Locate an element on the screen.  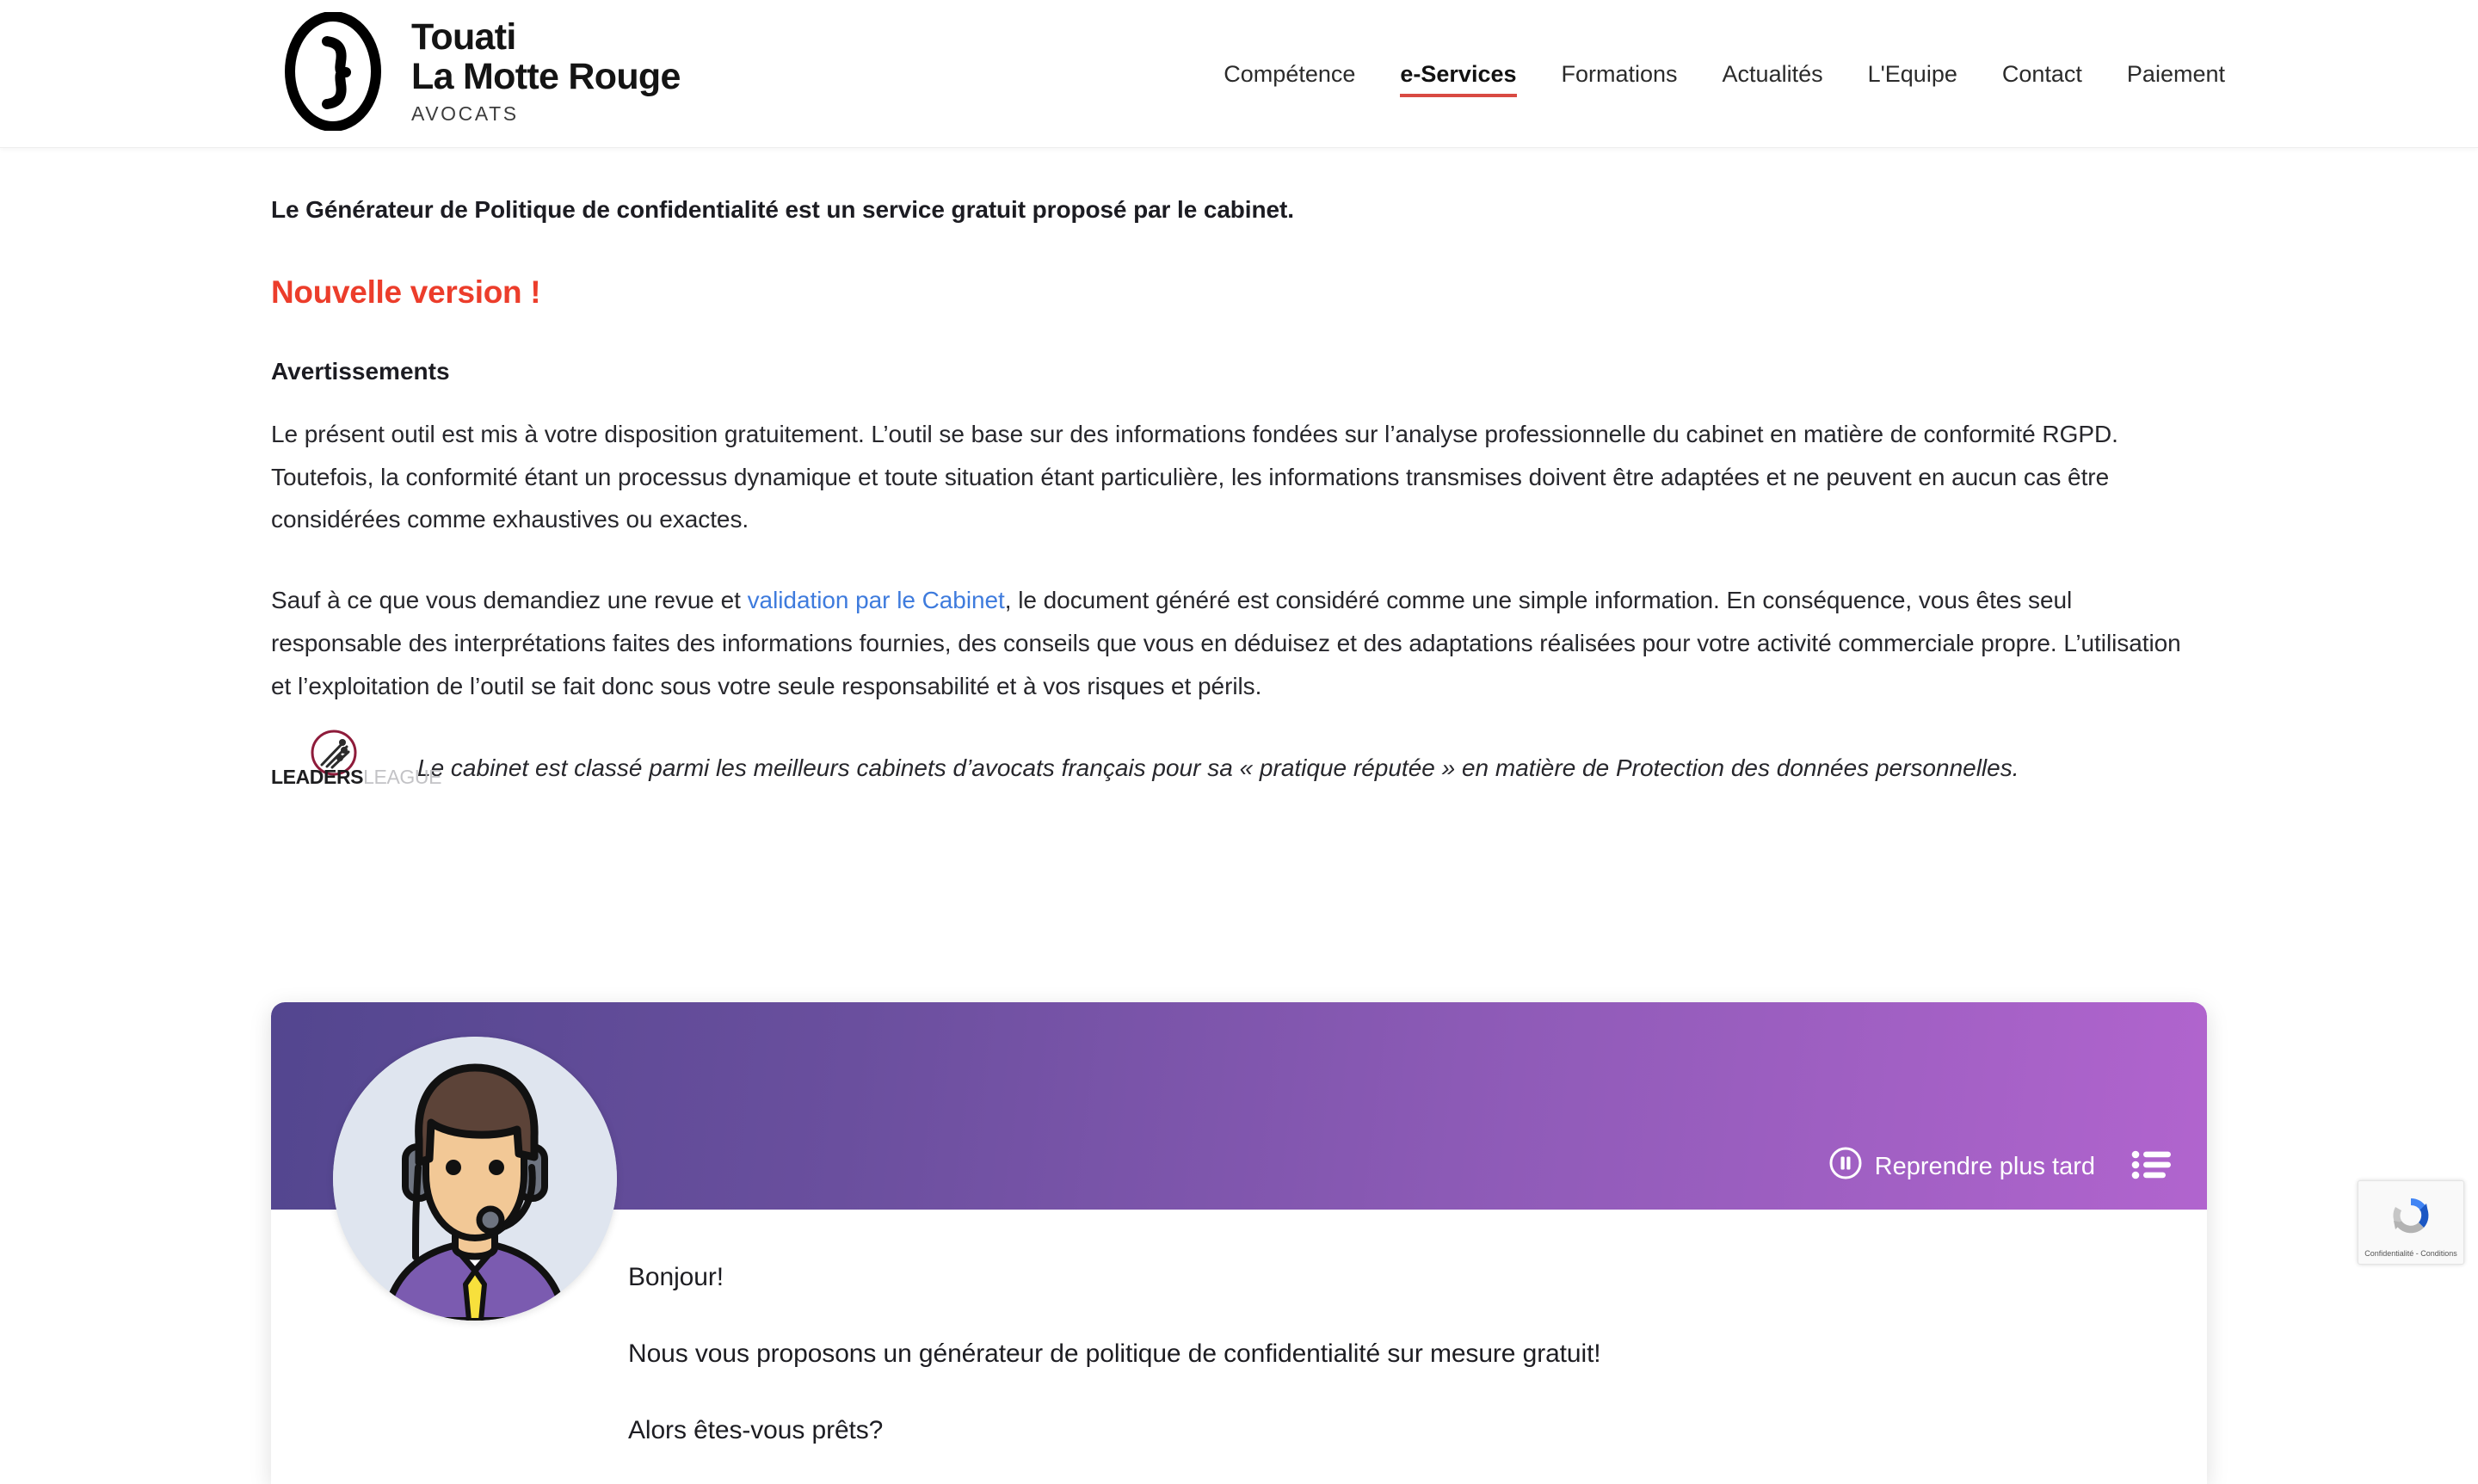
resume-later-button: Reprendre plus tard is located at coordinates (1961, 1166).